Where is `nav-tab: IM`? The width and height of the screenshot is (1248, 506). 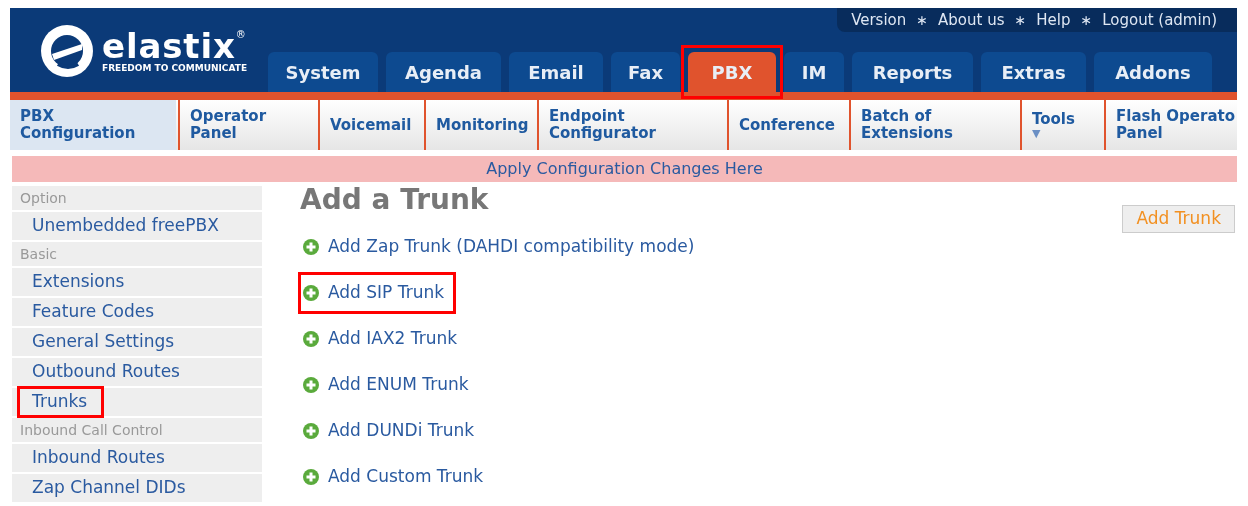 nav-tab: IM is located at coordinates (814, 72).